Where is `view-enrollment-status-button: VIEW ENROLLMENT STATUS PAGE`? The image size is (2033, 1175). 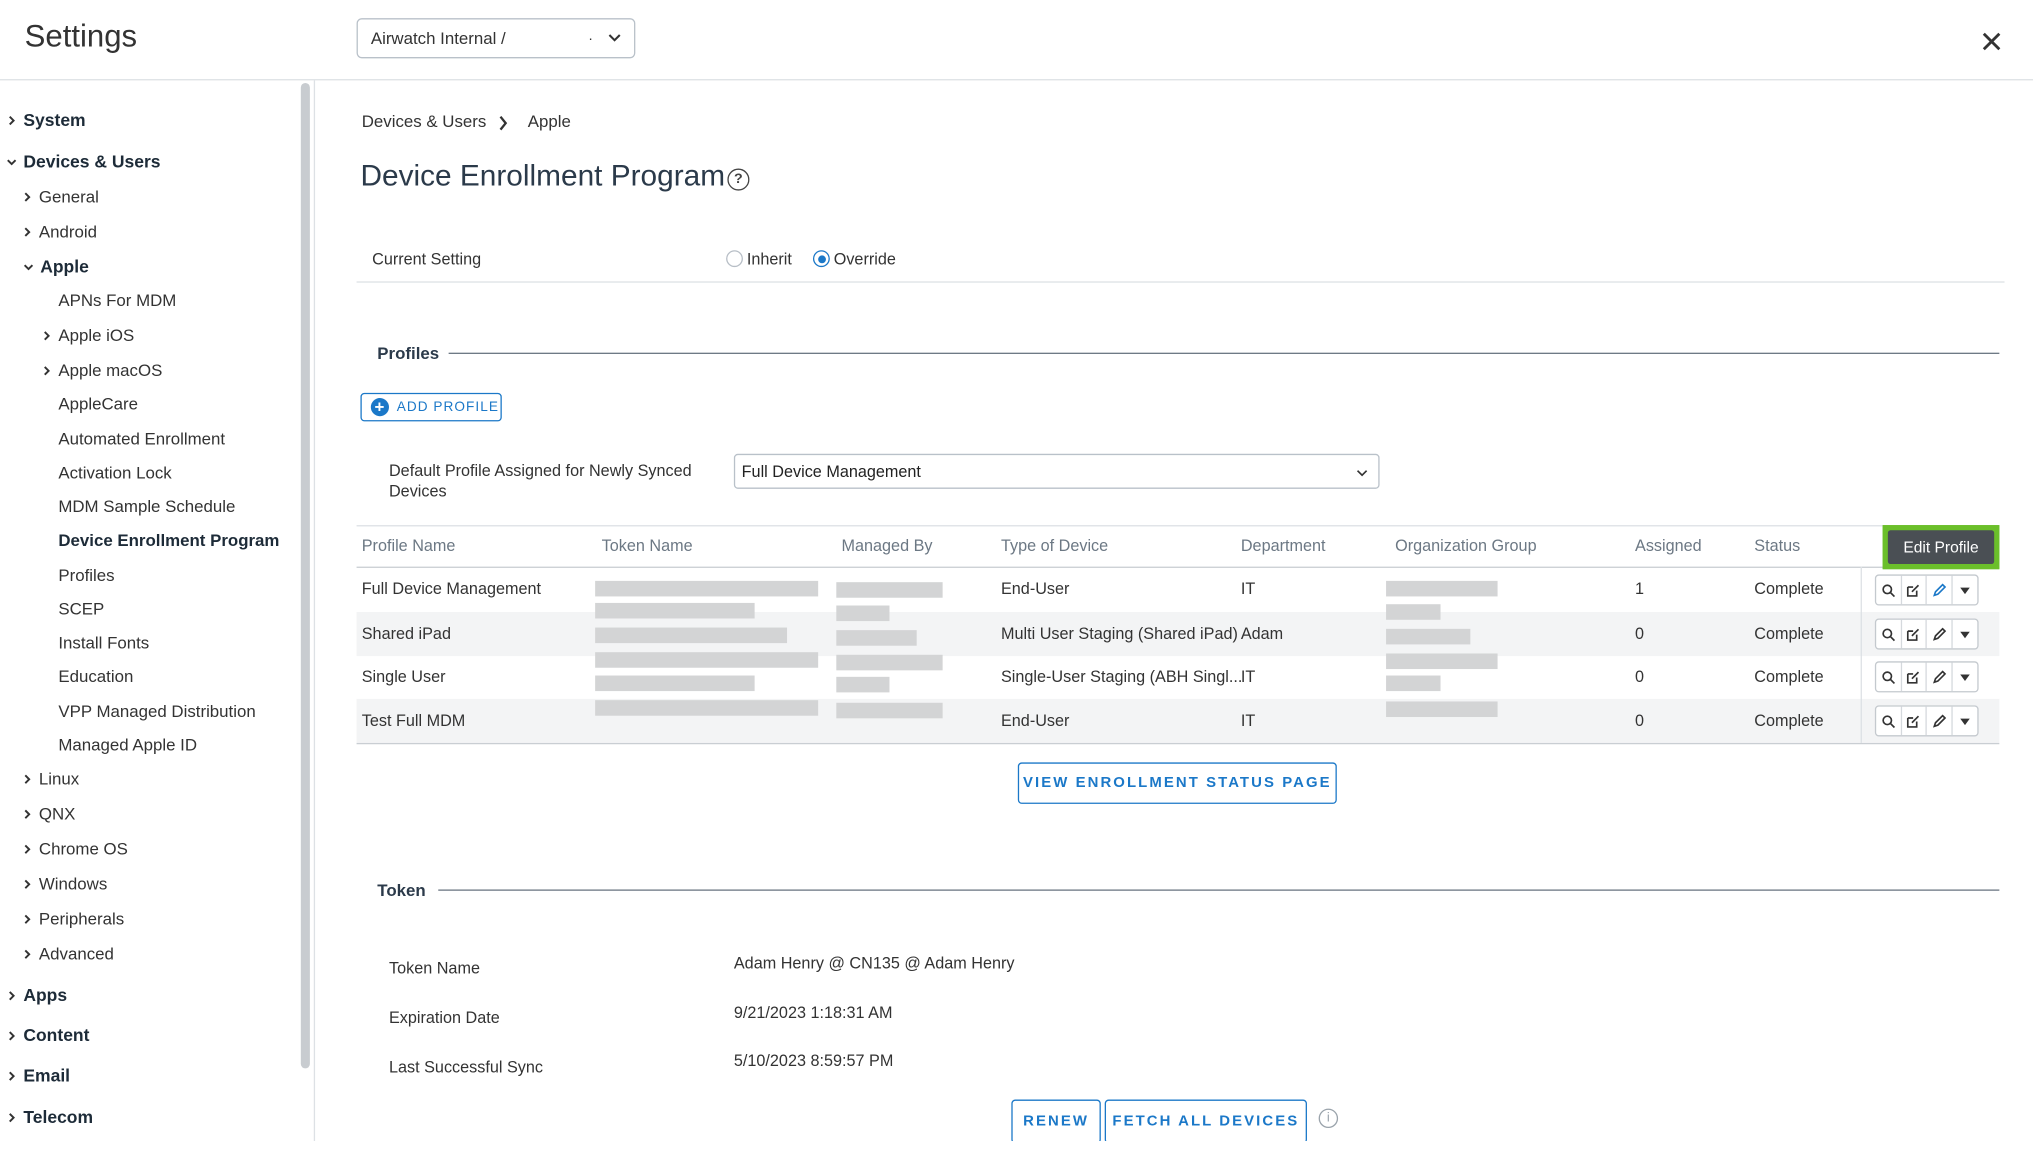 view-enrollment-status-button: VIEW ENROLLMENT STATUS PAGE is located at coordinates (1177, 783).